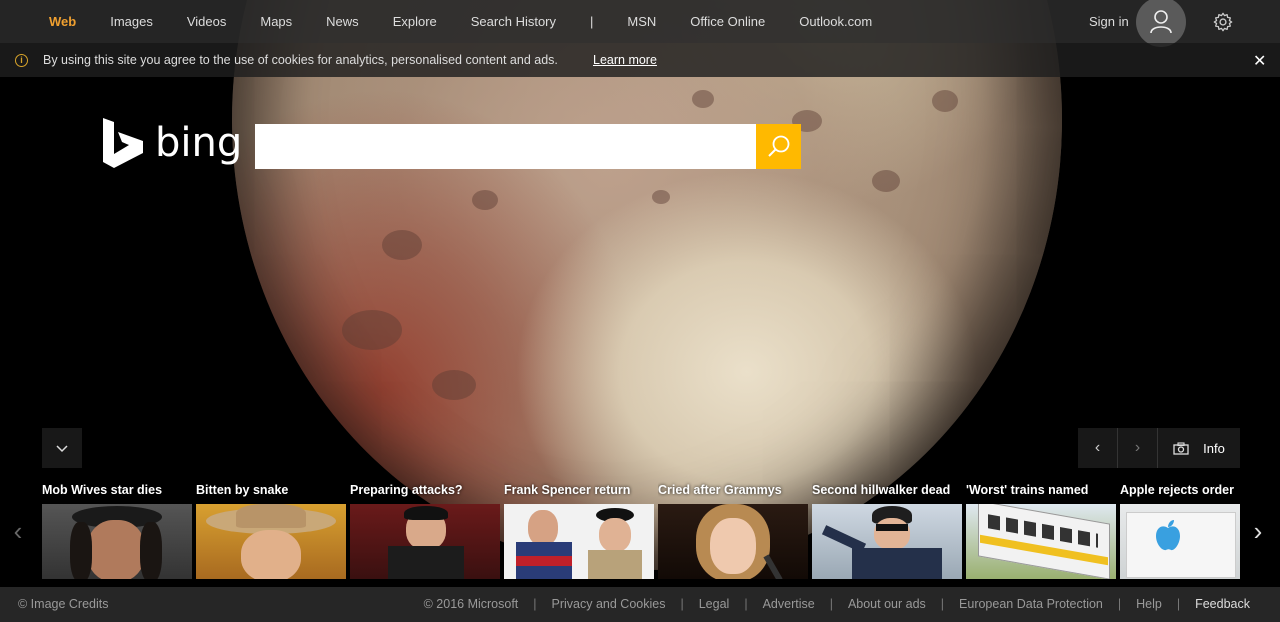  I want to click on bing-logo-icon, so click(123, 143).